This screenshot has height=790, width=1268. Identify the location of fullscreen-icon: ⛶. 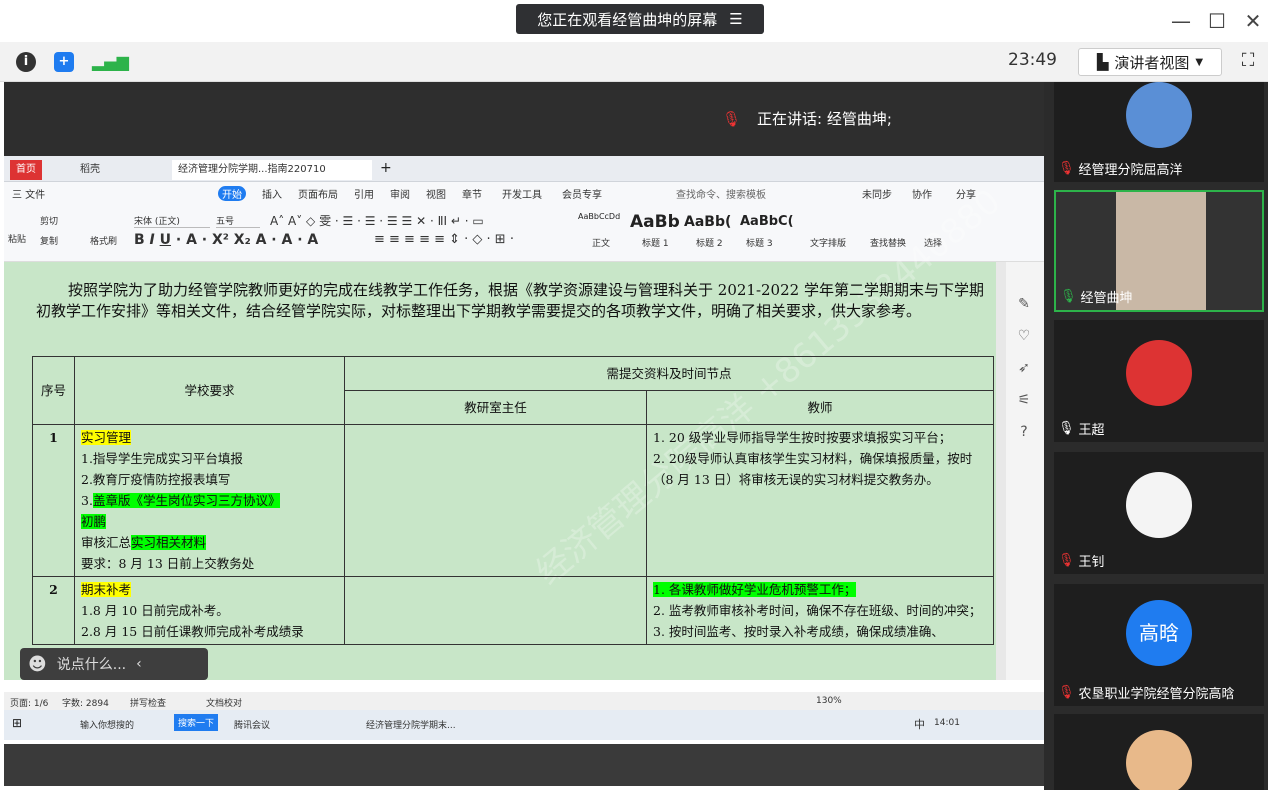
(1248, 62).